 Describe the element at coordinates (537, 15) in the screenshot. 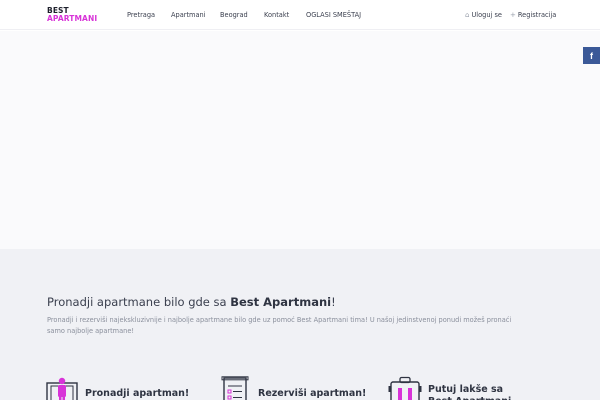

I see `register-label: Registracija` at that location.